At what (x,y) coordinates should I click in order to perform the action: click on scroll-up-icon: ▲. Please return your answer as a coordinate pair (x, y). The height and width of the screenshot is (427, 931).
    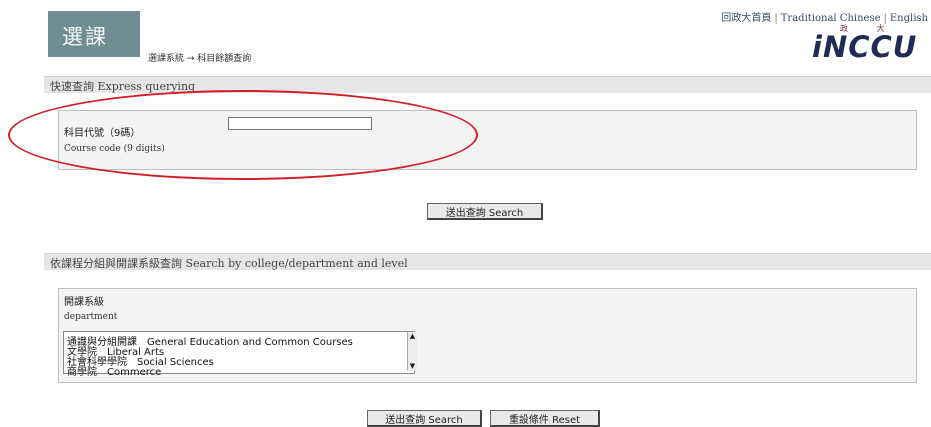
    Looking at the image, I should click on (412, 336).